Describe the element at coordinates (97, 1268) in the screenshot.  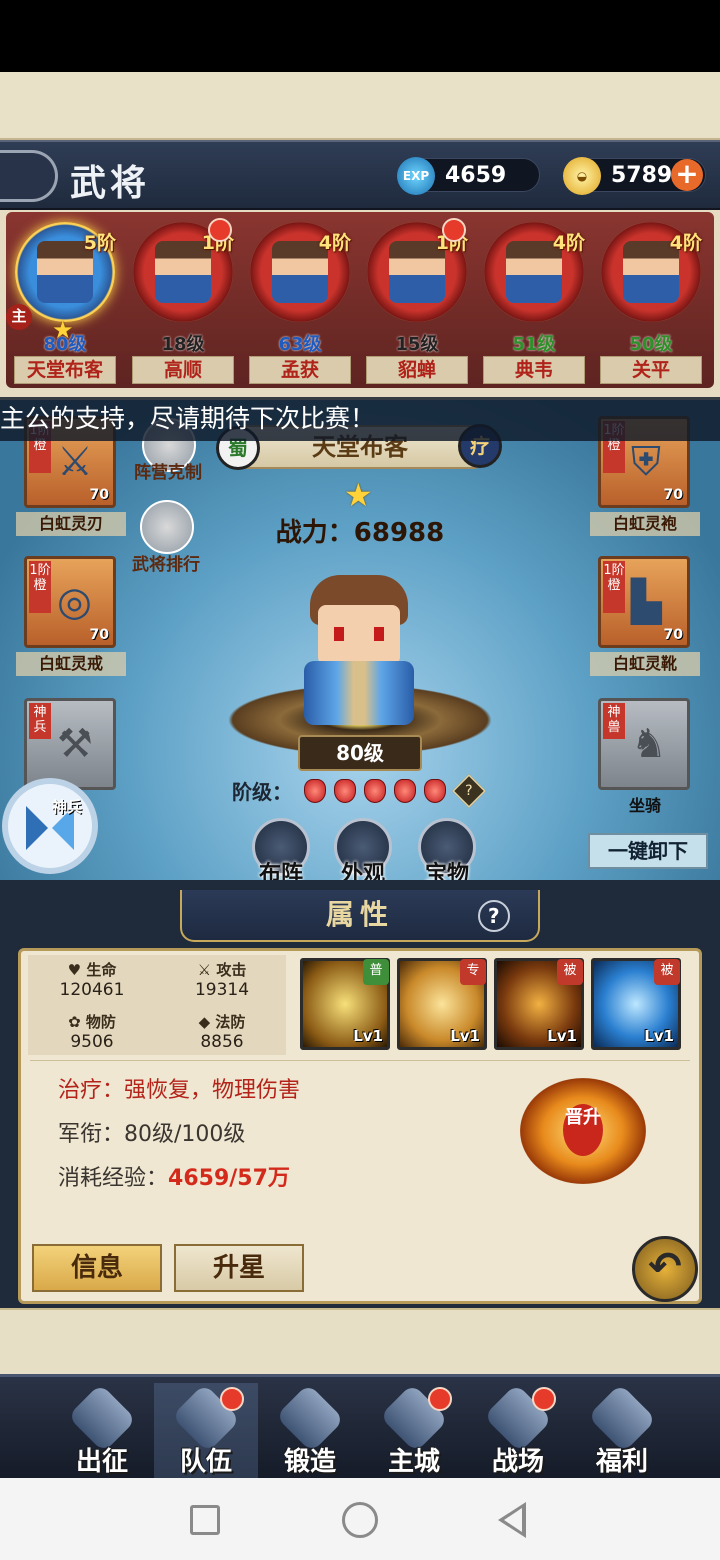
I see `info-tab: 信息` at that location.